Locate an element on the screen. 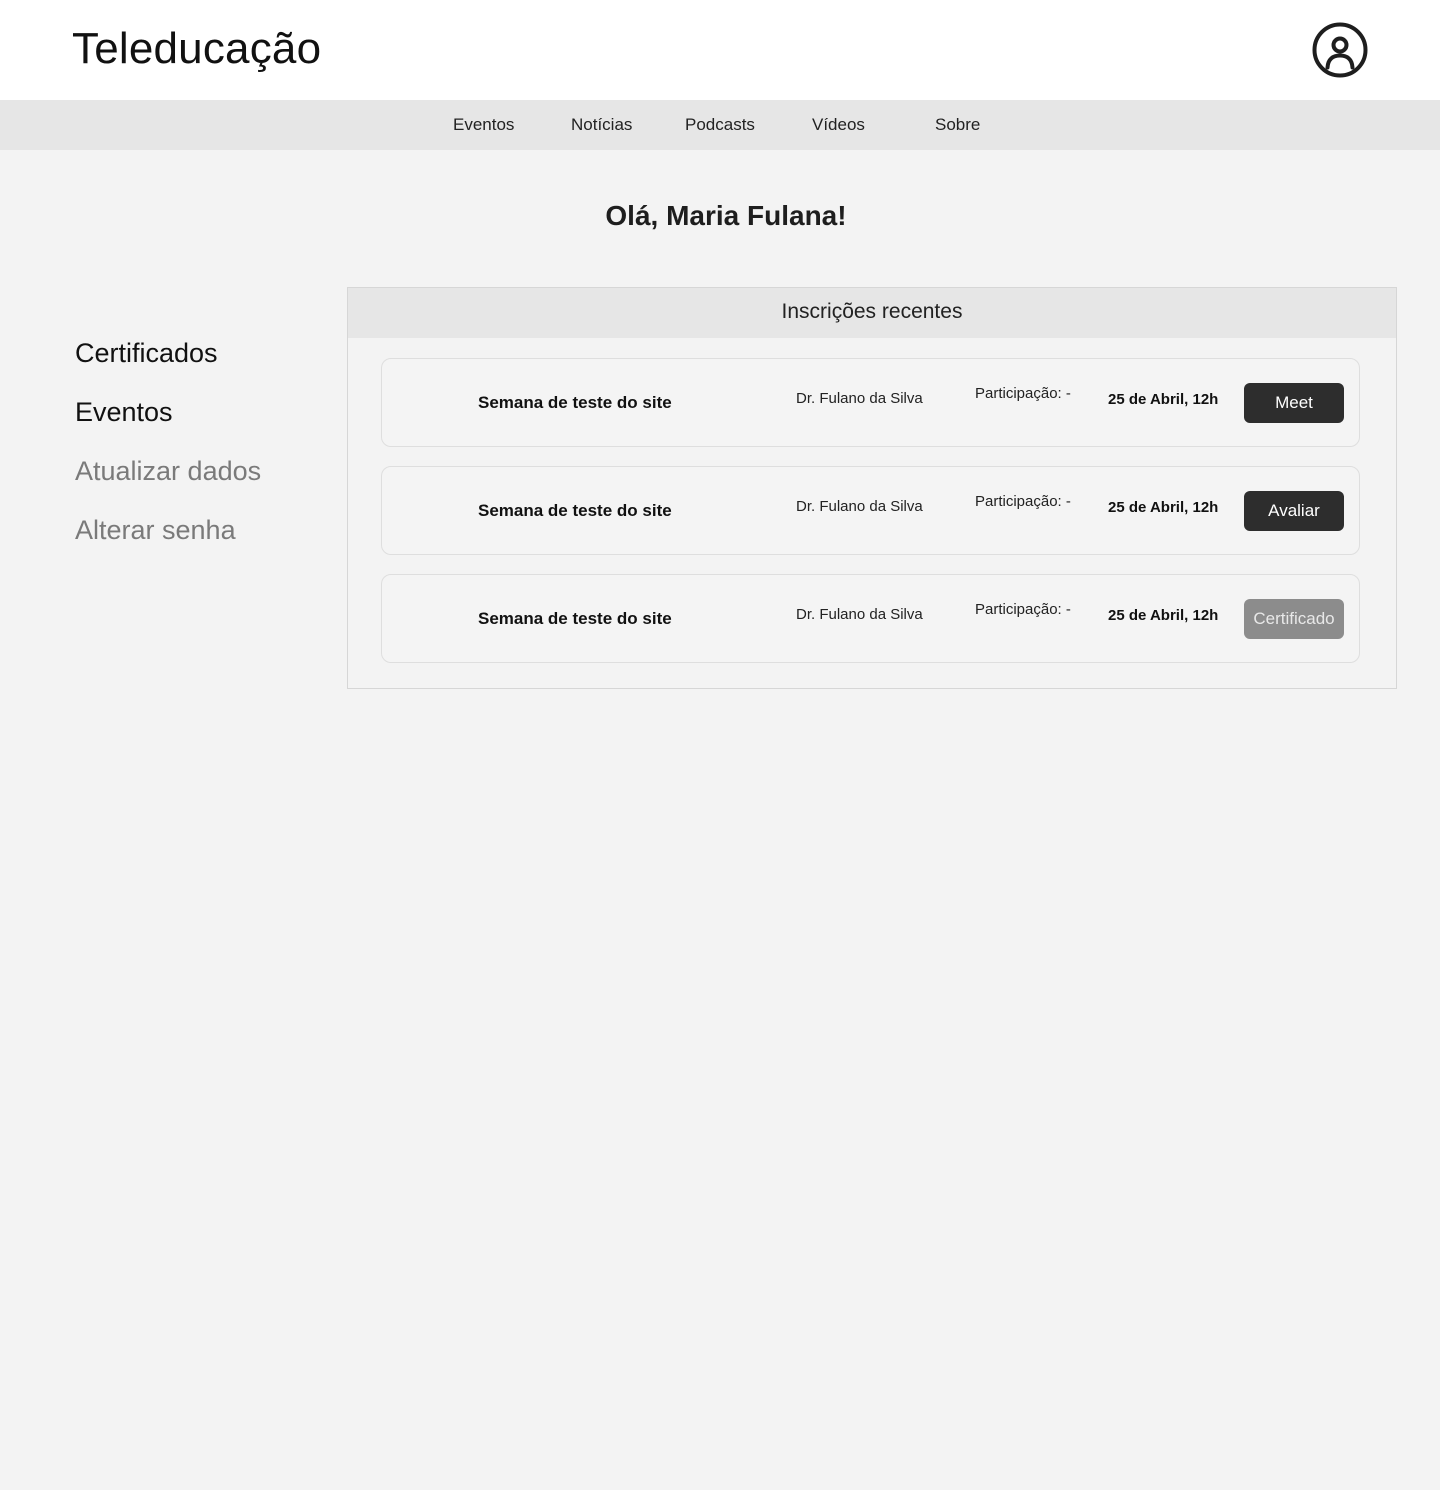  meet-button: Meet is located at coordinates (1294, 403).